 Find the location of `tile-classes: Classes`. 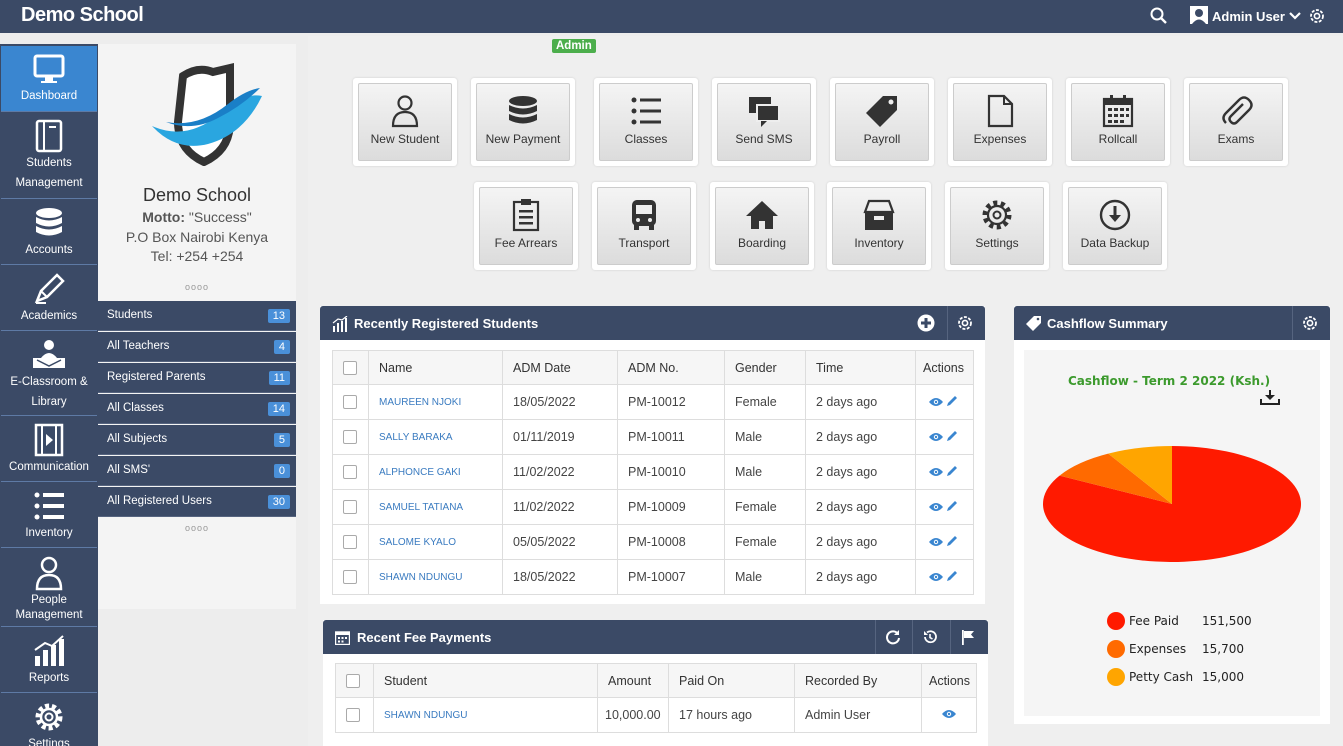

tile-classes: Classes is located at coordinates (646, 122).